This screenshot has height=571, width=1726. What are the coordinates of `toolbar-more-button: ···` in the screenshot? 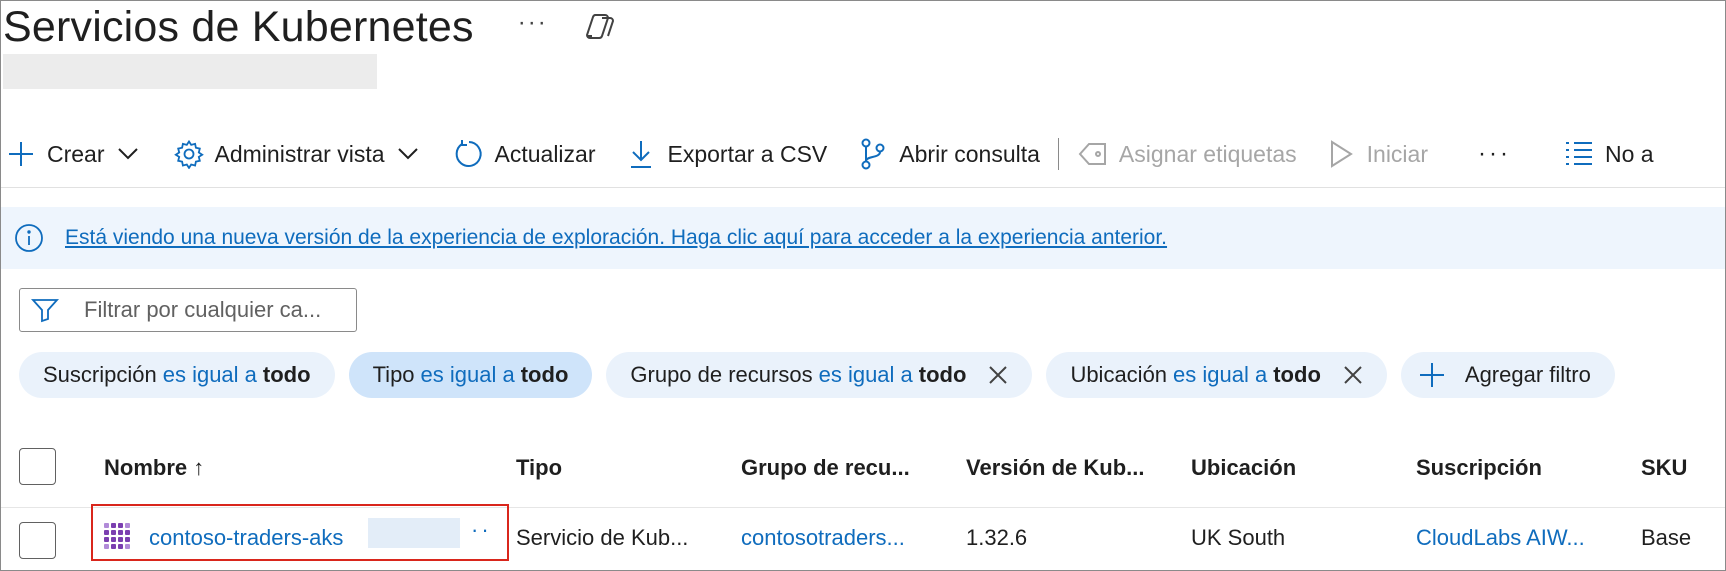 It's located at (1494, 154).